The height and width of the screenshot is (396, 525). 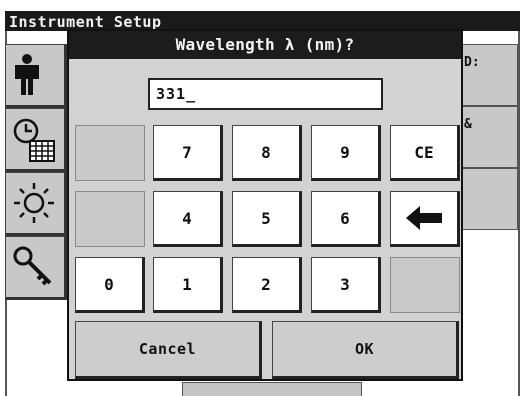 I want to click on key-2: 2, so click(x=267, y=285).